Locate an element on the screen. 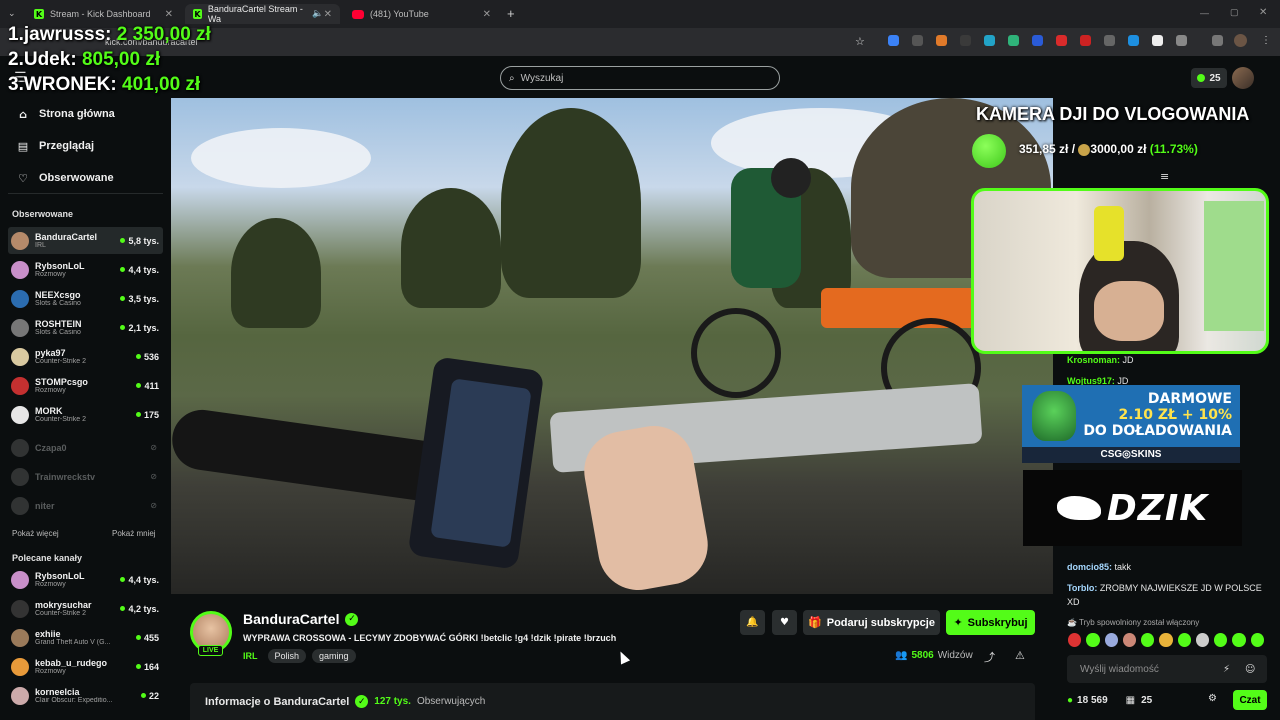 This screenshot has width=1280, height=720. channel-viewers: 411 is located at coordinates (147, 386).